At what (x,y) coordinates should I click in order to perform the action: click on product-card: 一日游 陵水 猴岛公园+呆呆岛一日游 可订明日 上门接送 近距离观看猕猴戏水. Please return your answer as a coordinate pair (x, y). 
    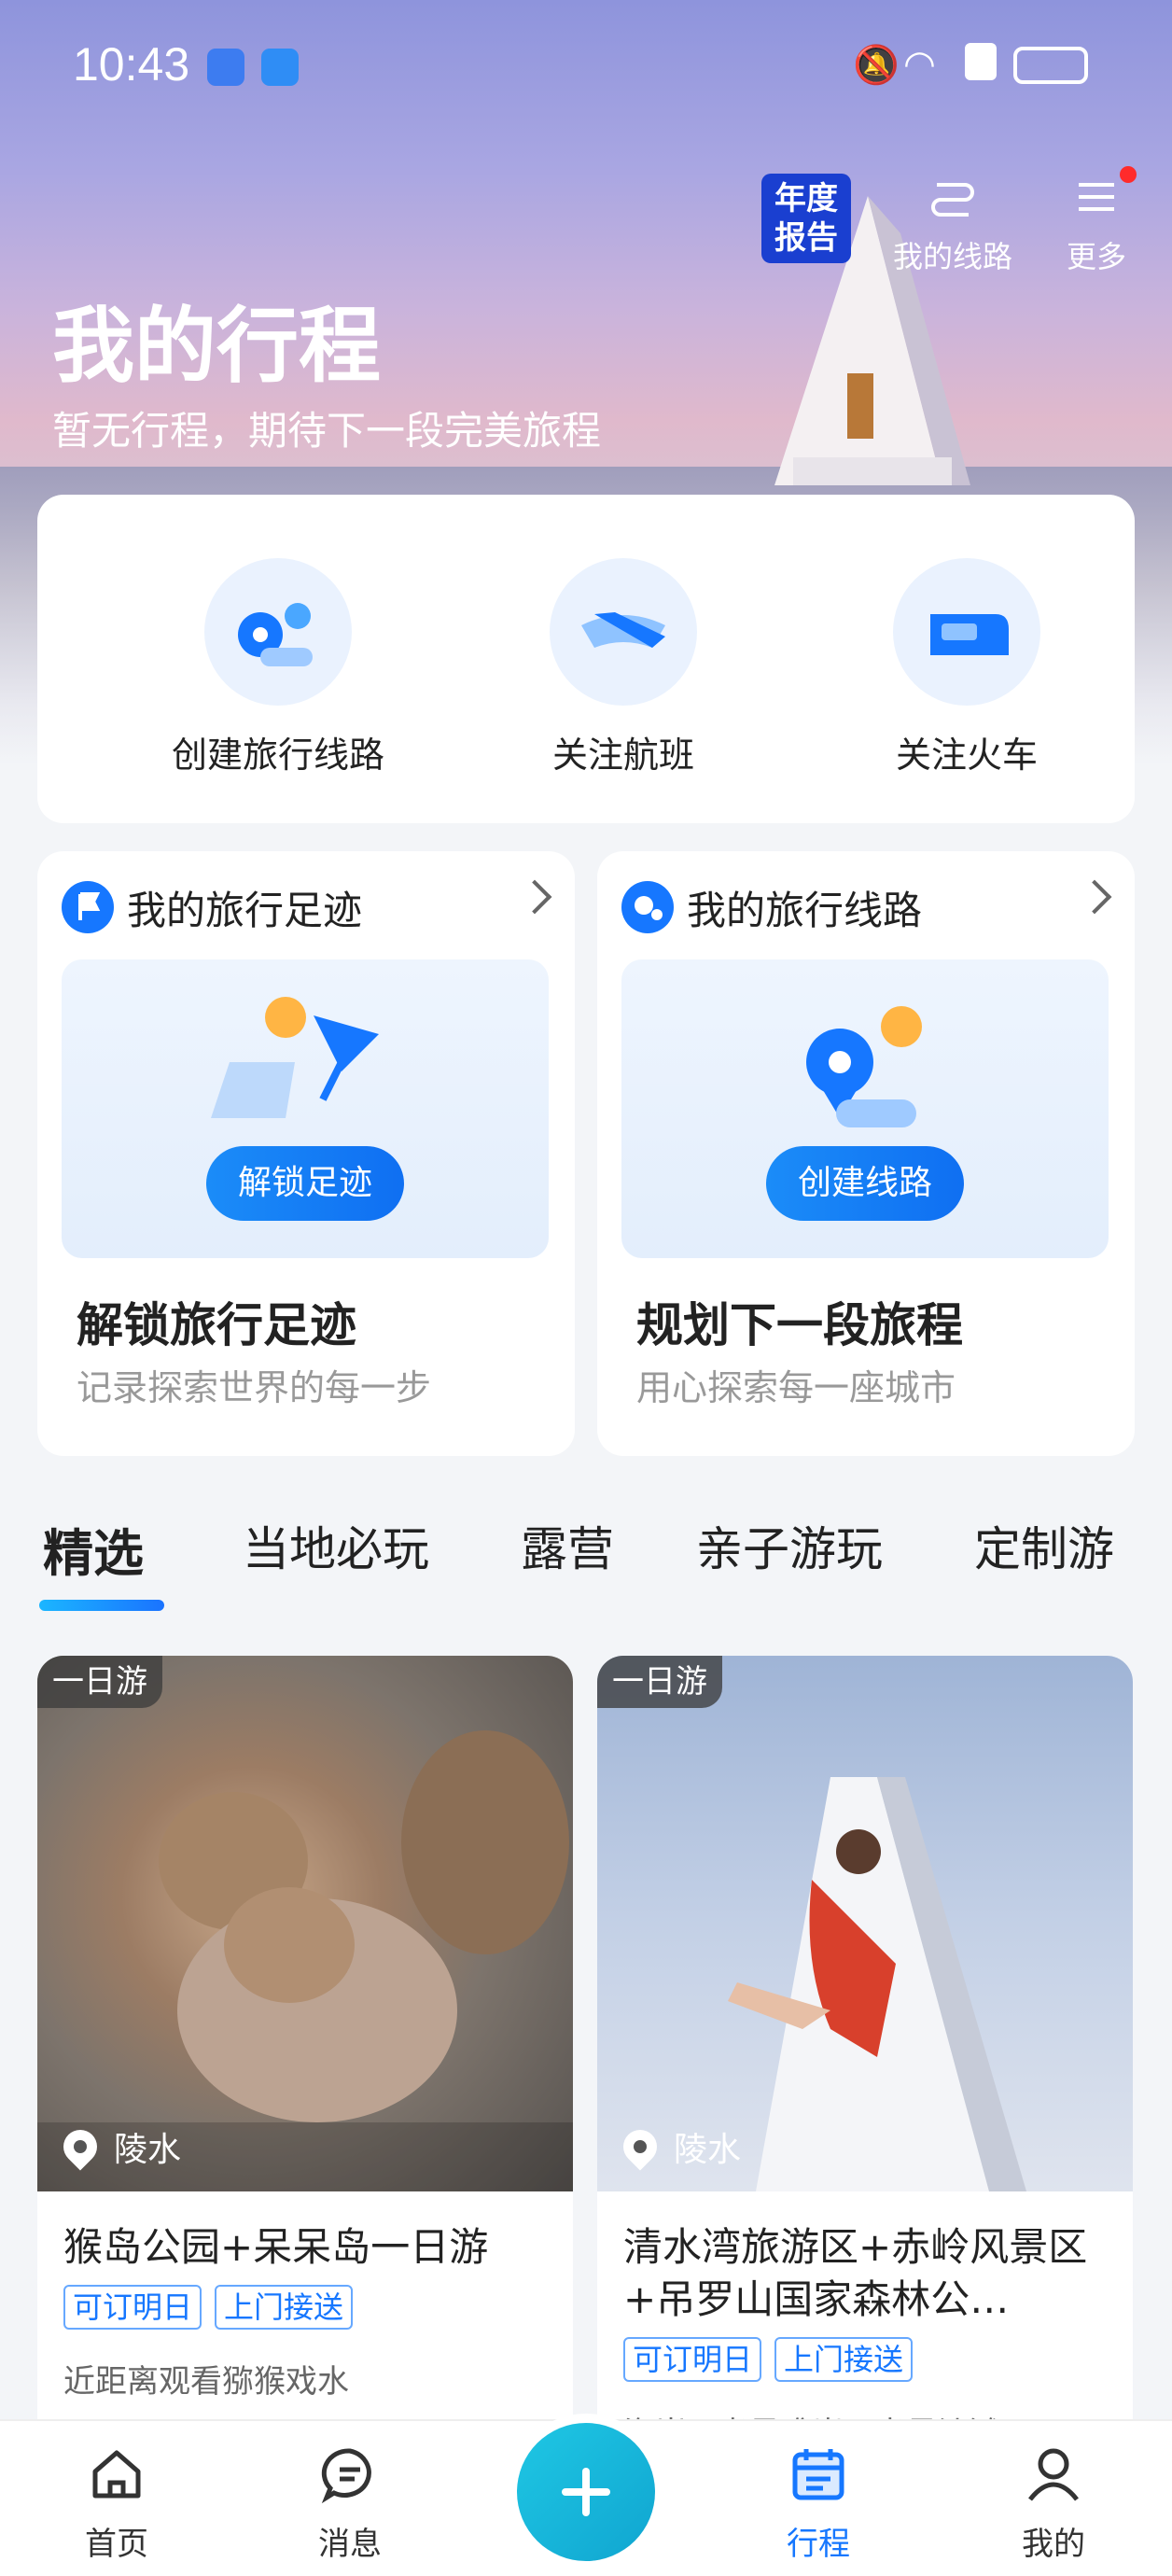
    Looking at the image, I should click on (305, 2057).